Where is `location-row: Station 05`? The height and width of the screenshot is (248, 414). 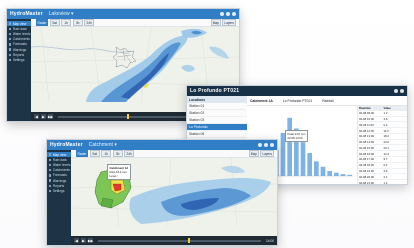
location-row: Station 05 is located at coordinates (217, 134).